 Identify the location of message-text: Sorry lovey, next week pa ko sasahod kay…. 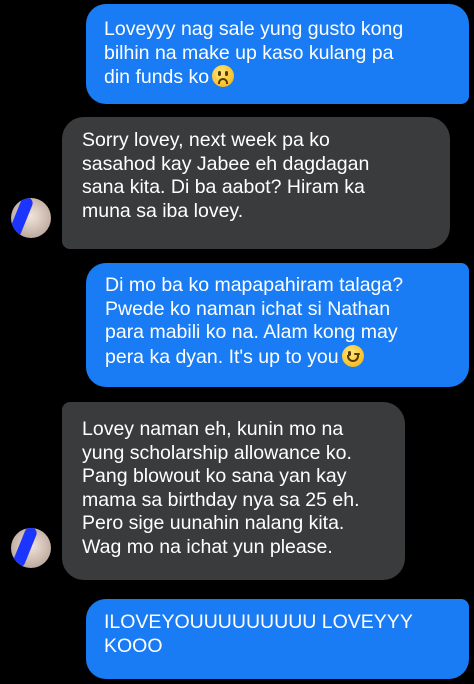
(226, 175).